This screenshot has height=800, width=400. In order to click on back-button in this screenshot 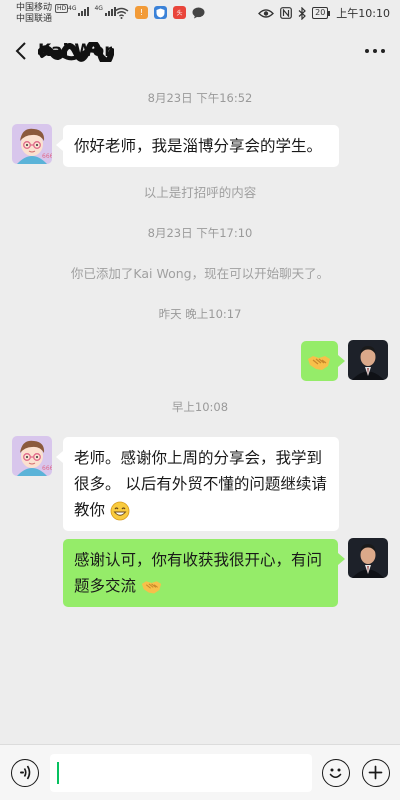, I will do `click(22, 51)`.